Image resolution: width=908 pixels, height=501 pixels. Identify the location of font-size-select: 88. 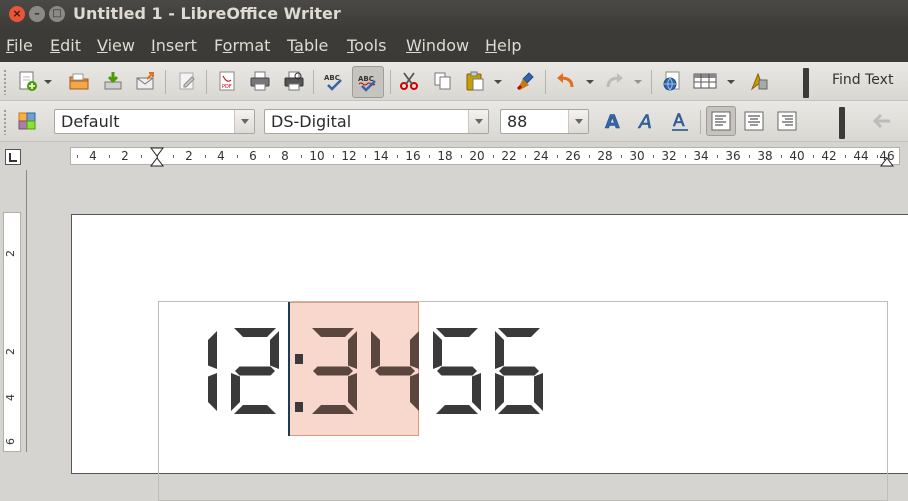
(544, 121).